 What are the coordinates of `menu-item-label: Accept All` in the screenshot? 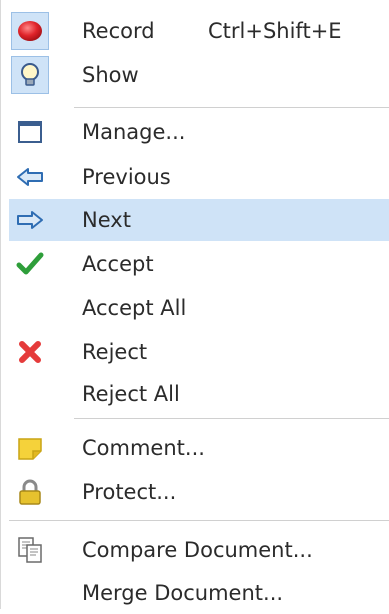 It's located at (134, 308).